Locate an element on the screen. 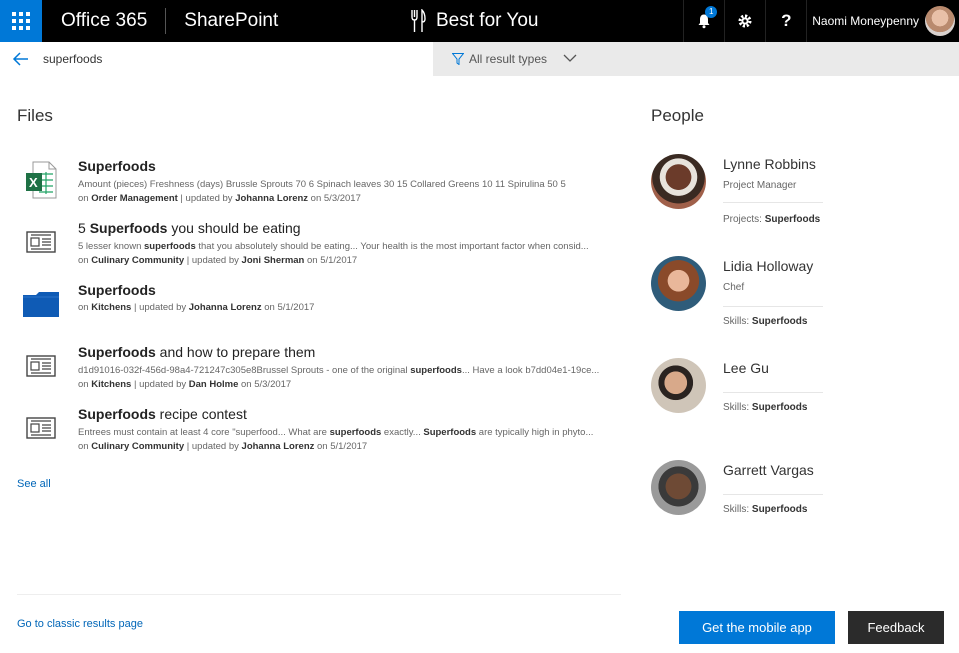 Image resolution: width=959 pixels, height=653 pixels. user-name: Naomi Moneypenny is located at coordinates (865, 21).